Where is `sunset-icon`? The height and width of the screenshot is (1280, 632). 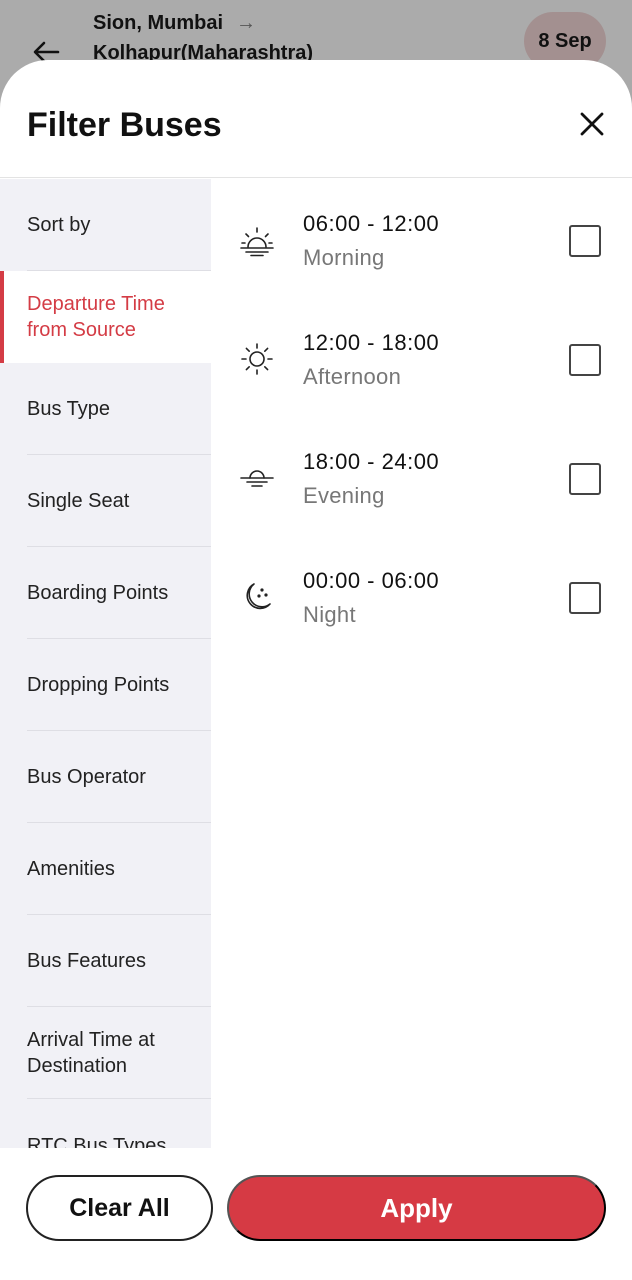 sunset-icon is located at coordinates (257, 478).